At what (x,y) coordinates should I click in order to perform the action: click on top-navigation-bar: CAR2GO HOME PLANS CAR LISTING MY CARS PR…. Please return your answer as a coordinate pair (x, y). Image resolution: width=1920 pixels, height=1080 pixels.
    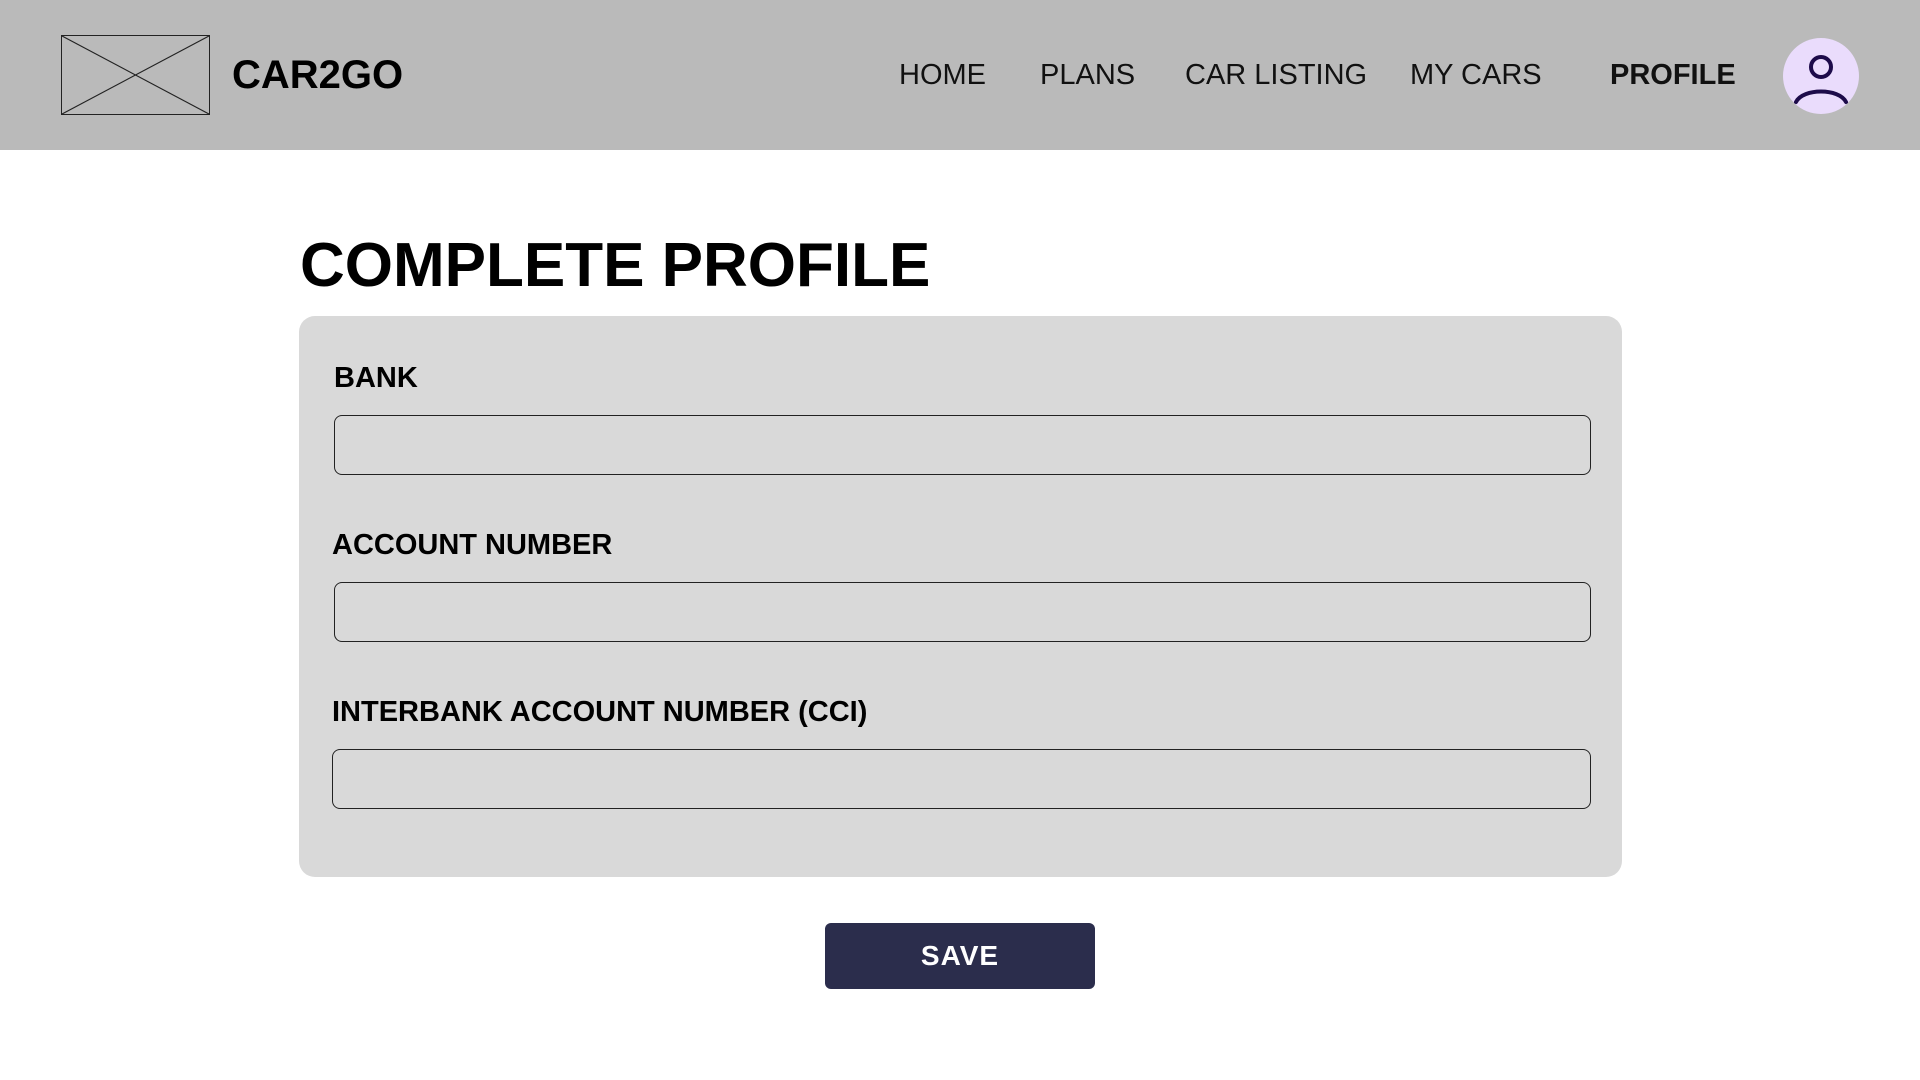
    Looking at the image, I should click on (960, 75).